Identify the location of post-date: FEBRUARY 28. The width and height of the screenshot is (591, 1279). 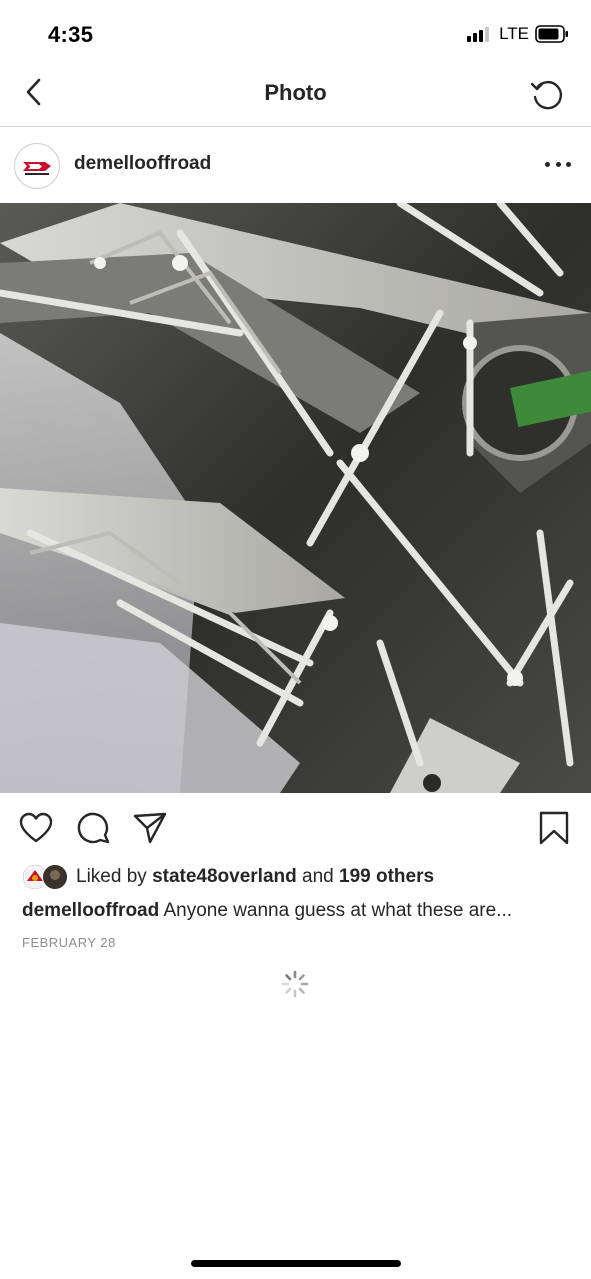
(69, 942).